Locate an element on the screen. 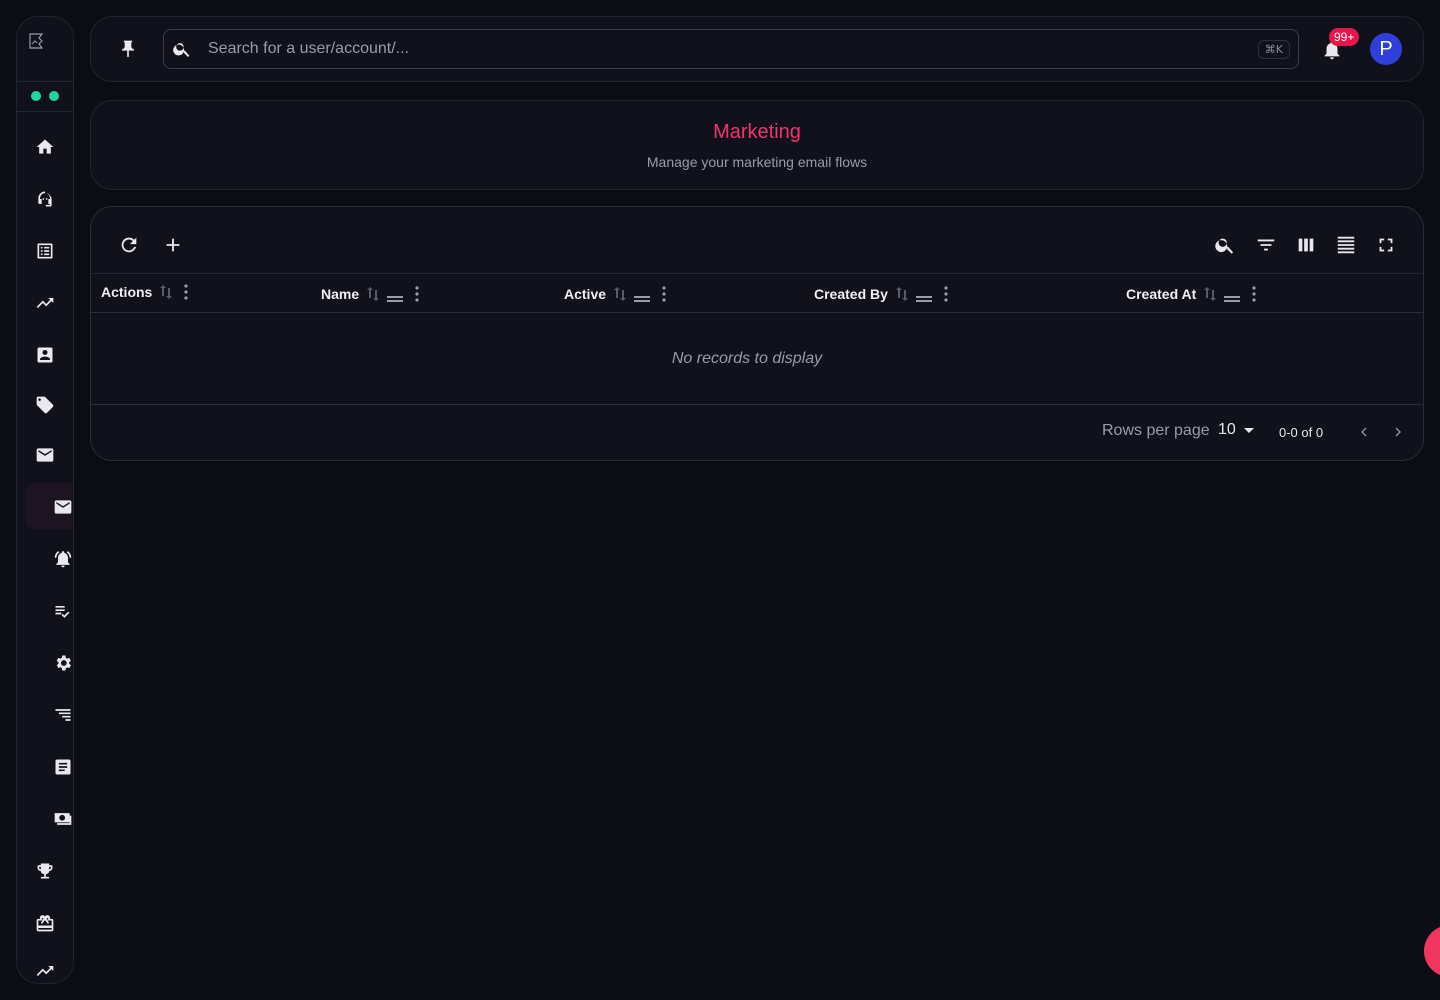 The height and width of the screenshot is (1000, 1440). sidebar-item-sort is located at coordinates (62, 715).